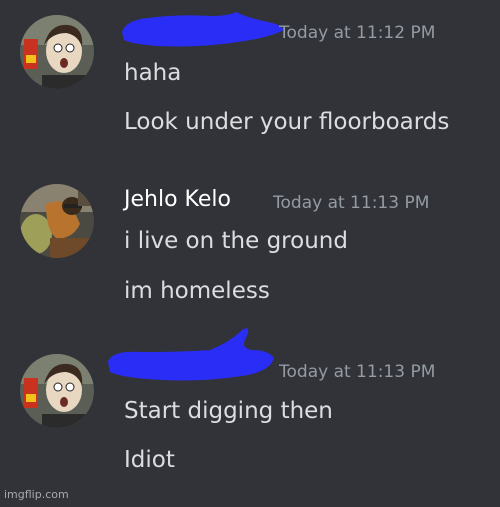 This screenshot has width=500, height=507. What do you see at coordinates (287, 122) in the screenshot?
I see `message-text: Look under your floorboards` at bounding box center [287, 122].